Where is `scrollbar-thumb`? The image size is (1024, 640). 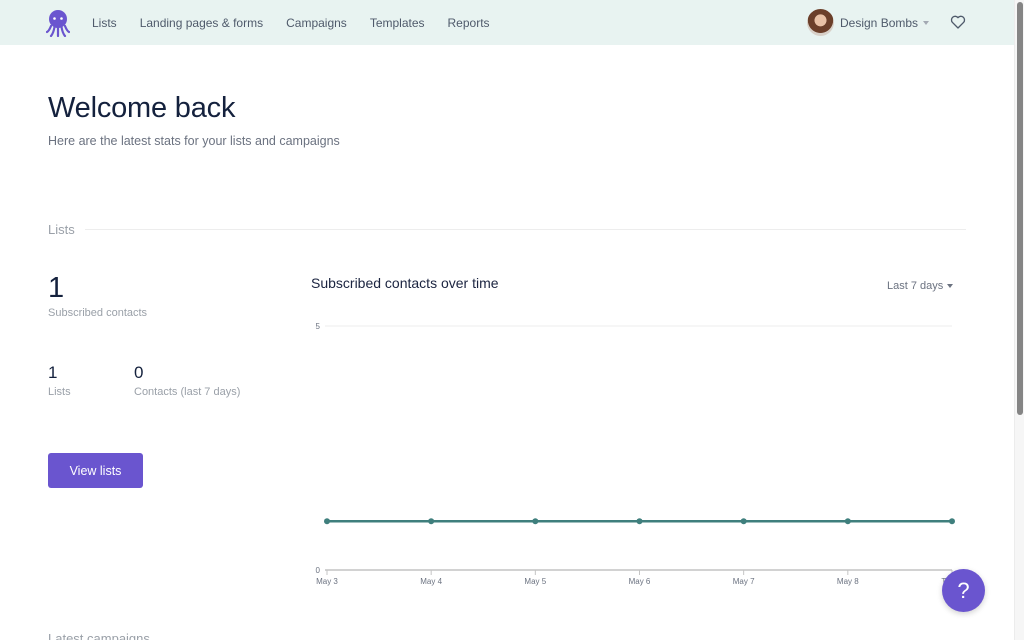
scrollbar-thumb is located at coordinates (1020, 208).